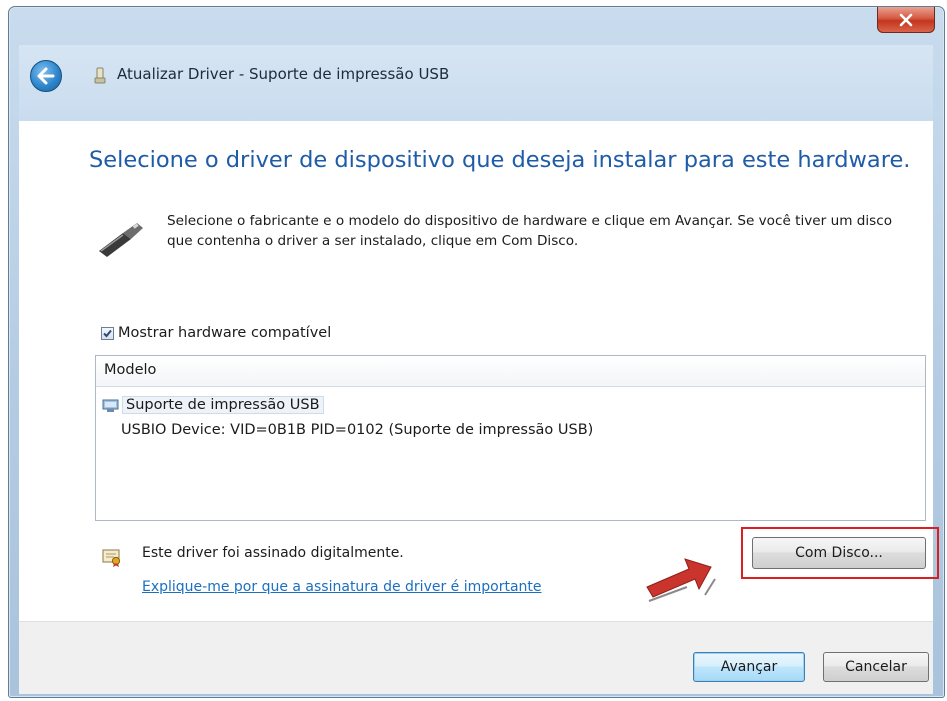 This screenshot has height=701, width=947. Describe the element at coordinates (681, 580) in the screenshot. I see `red-arrow-icon` at that location.